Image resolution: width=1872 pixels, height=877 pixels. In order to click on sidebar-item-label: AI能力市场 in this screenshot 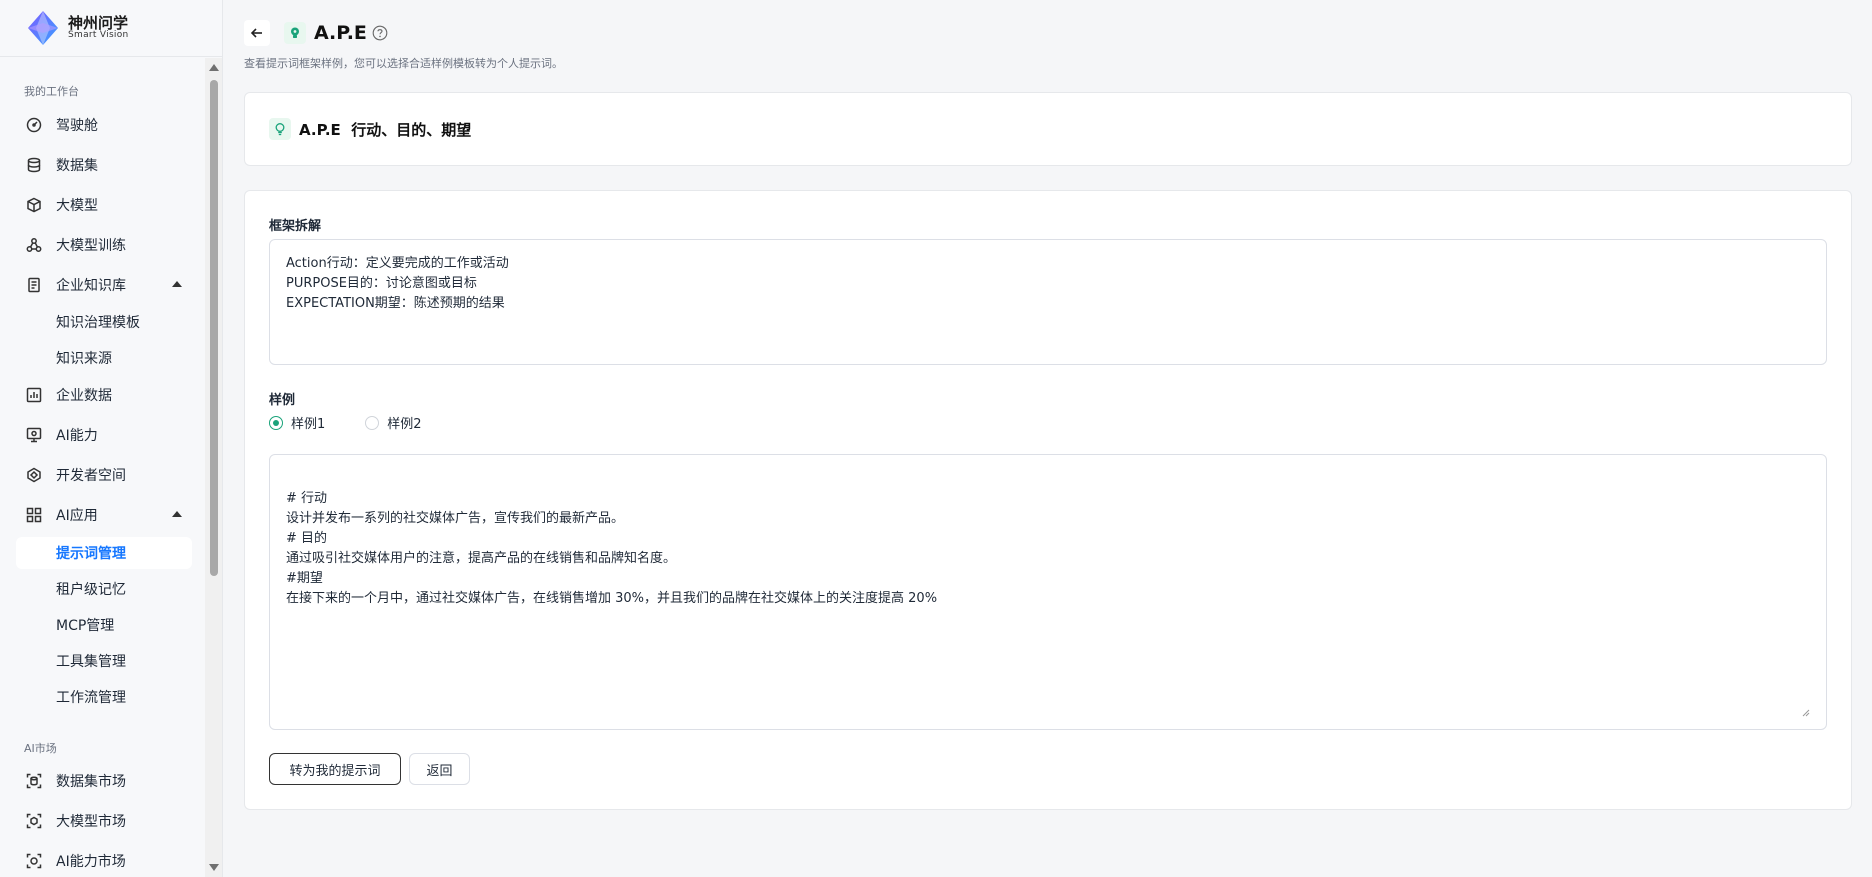, I will do `click(91, 862)`.